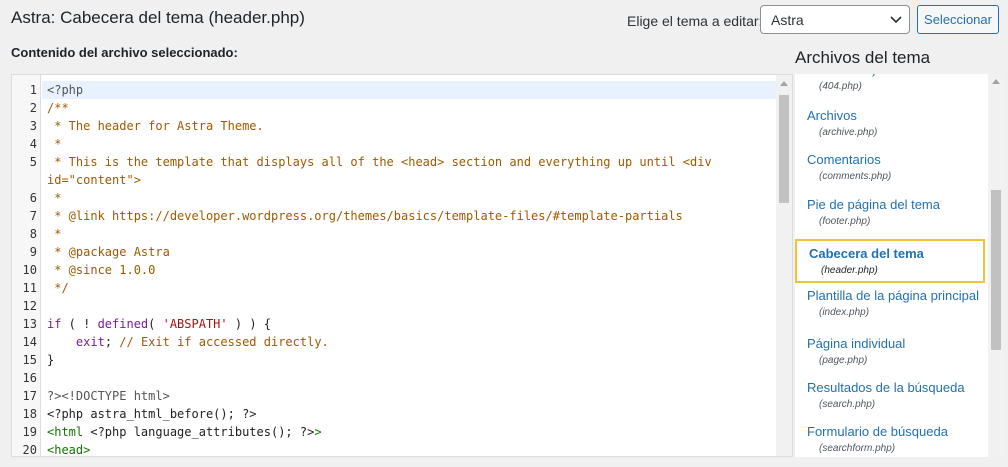  I want to click on line-number: 18, so click(29, 414).